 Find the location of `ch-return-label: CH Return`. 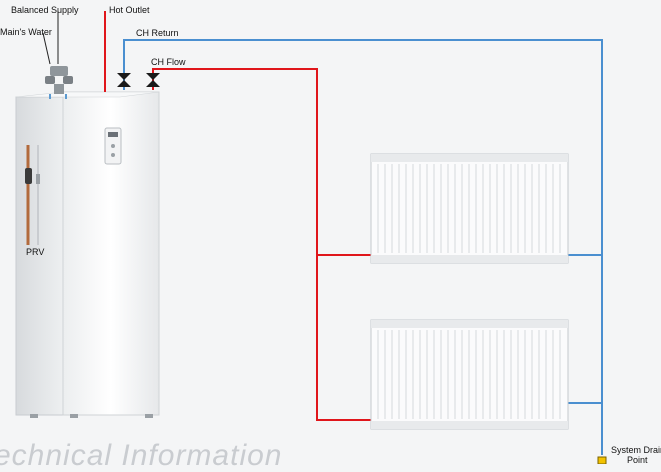

ch-return-label: CH Return is located at coordinates (157, 33).